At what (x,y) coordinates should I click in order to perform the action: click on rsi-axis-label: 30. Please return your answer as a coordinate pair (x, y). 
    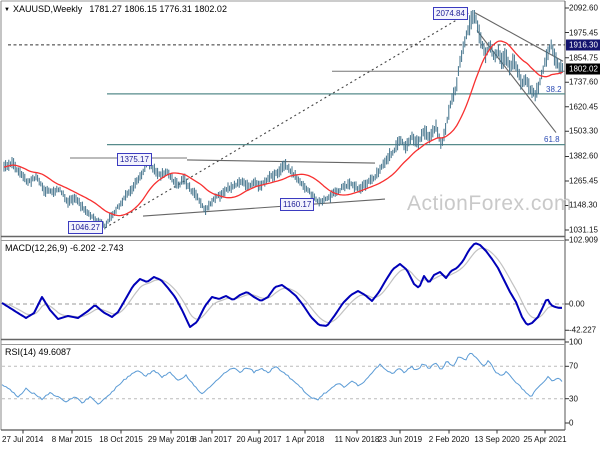
    Looking at the image, I should click on (573, 399).